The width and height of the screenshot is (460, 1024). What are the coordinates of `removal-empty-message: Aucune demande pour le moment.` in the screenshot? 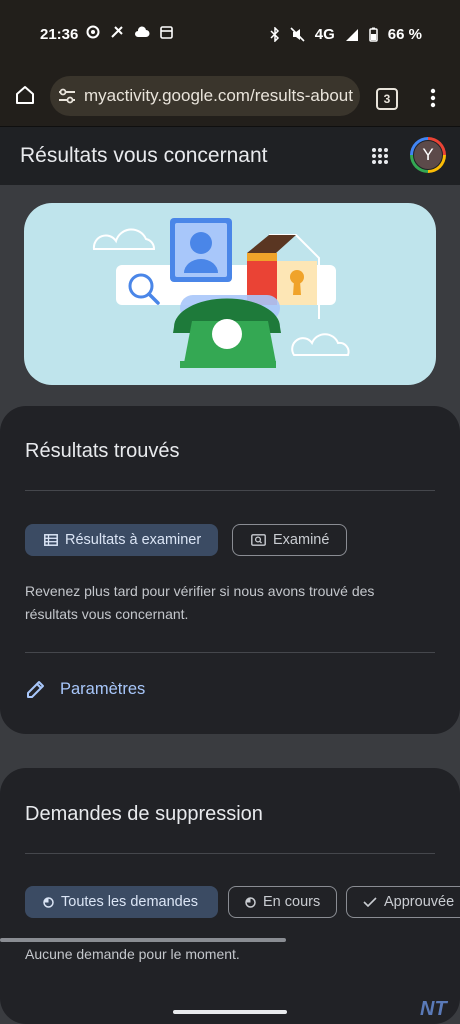 It's located at (132, 954).